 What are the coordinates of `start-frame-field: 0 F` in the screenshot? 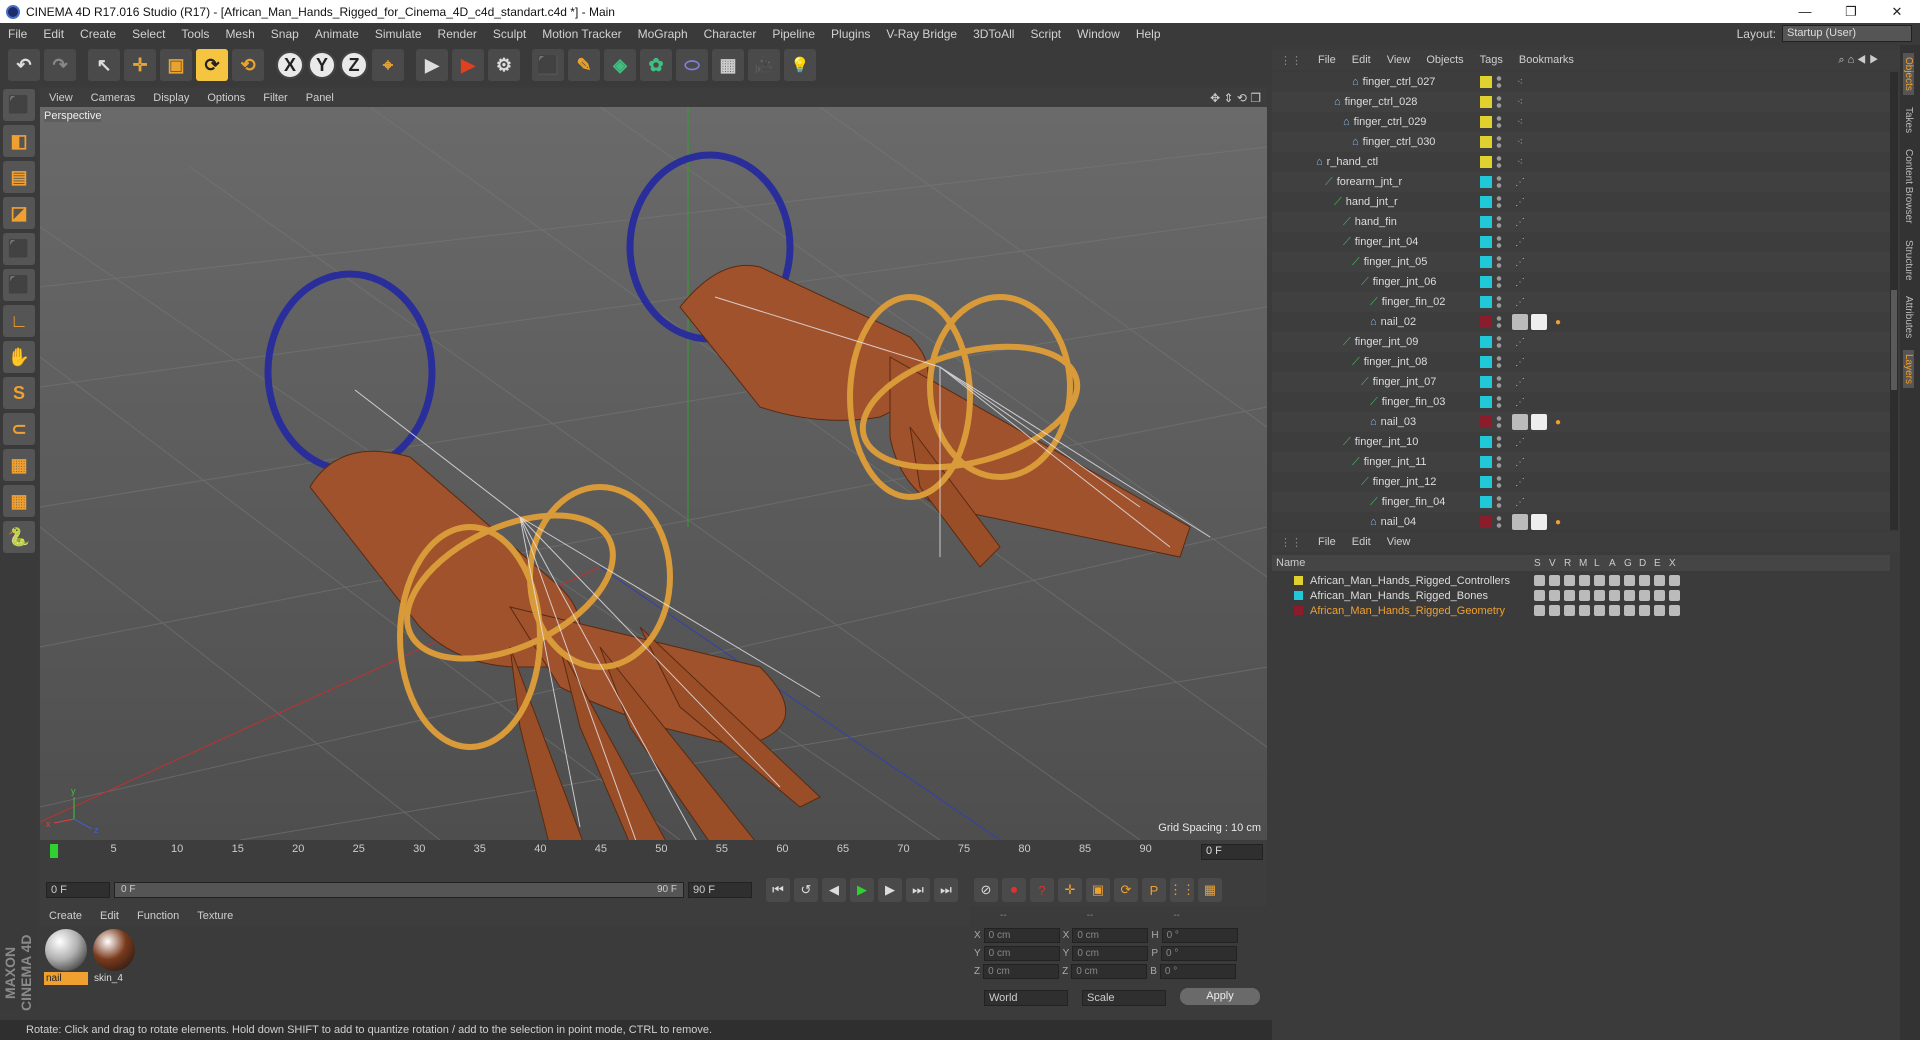 It's located at (78, 890).